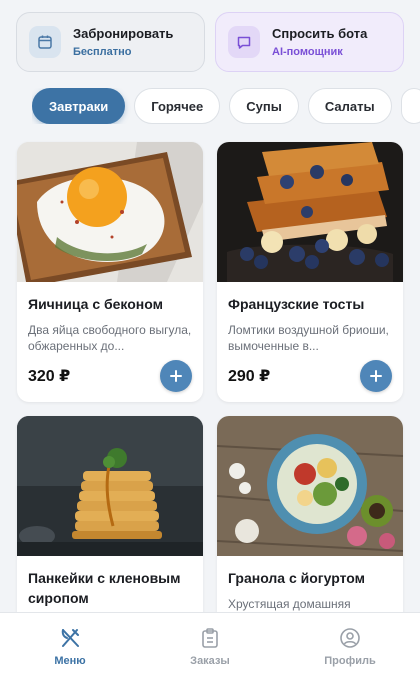  Describe the element at coordinates (410, 106) in the screenshot. I see `category-chip-partial` at that location.